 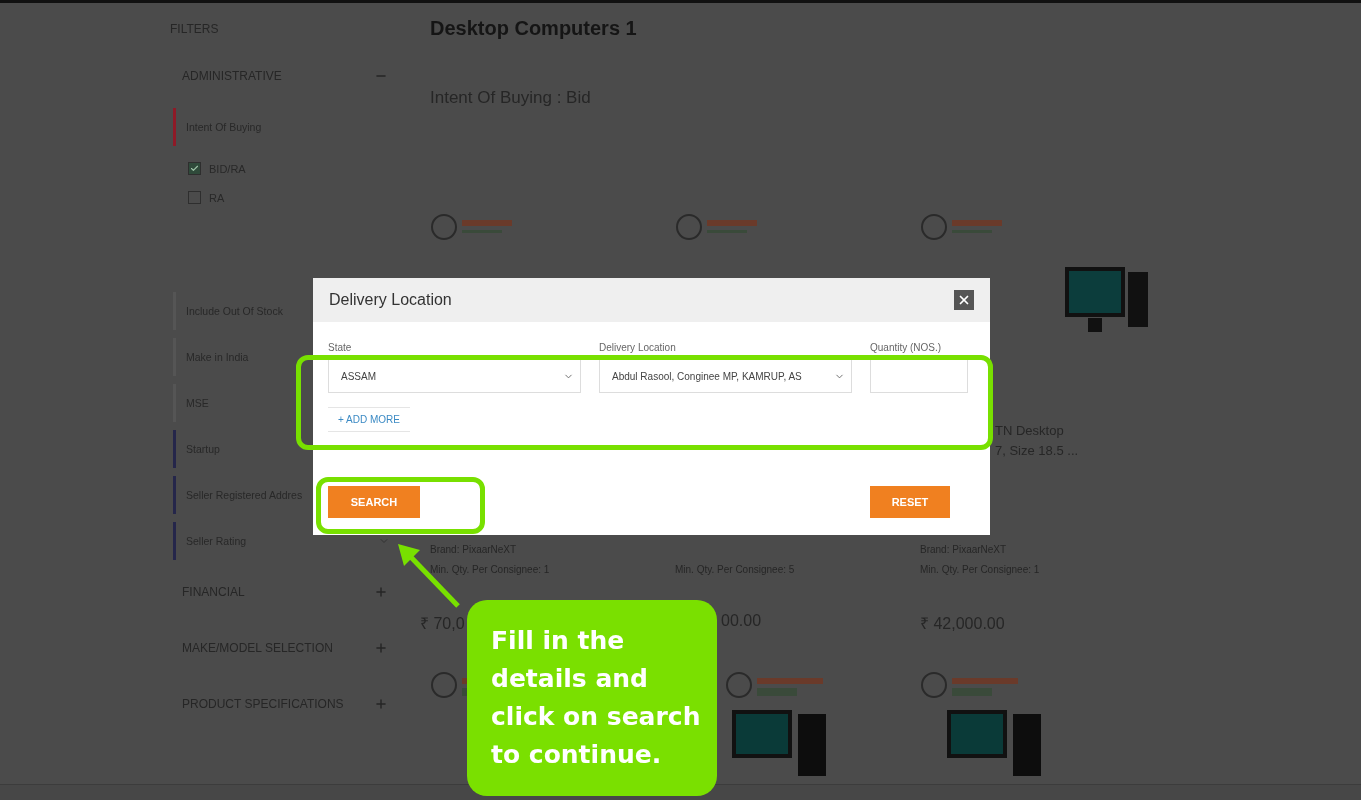 What do you see at coordinates (725, 376) in the screenshot?
I see `select-field: Abdul Rasool, Conginee MP, KAMRUP, AS` at bounding box center [725, 376].